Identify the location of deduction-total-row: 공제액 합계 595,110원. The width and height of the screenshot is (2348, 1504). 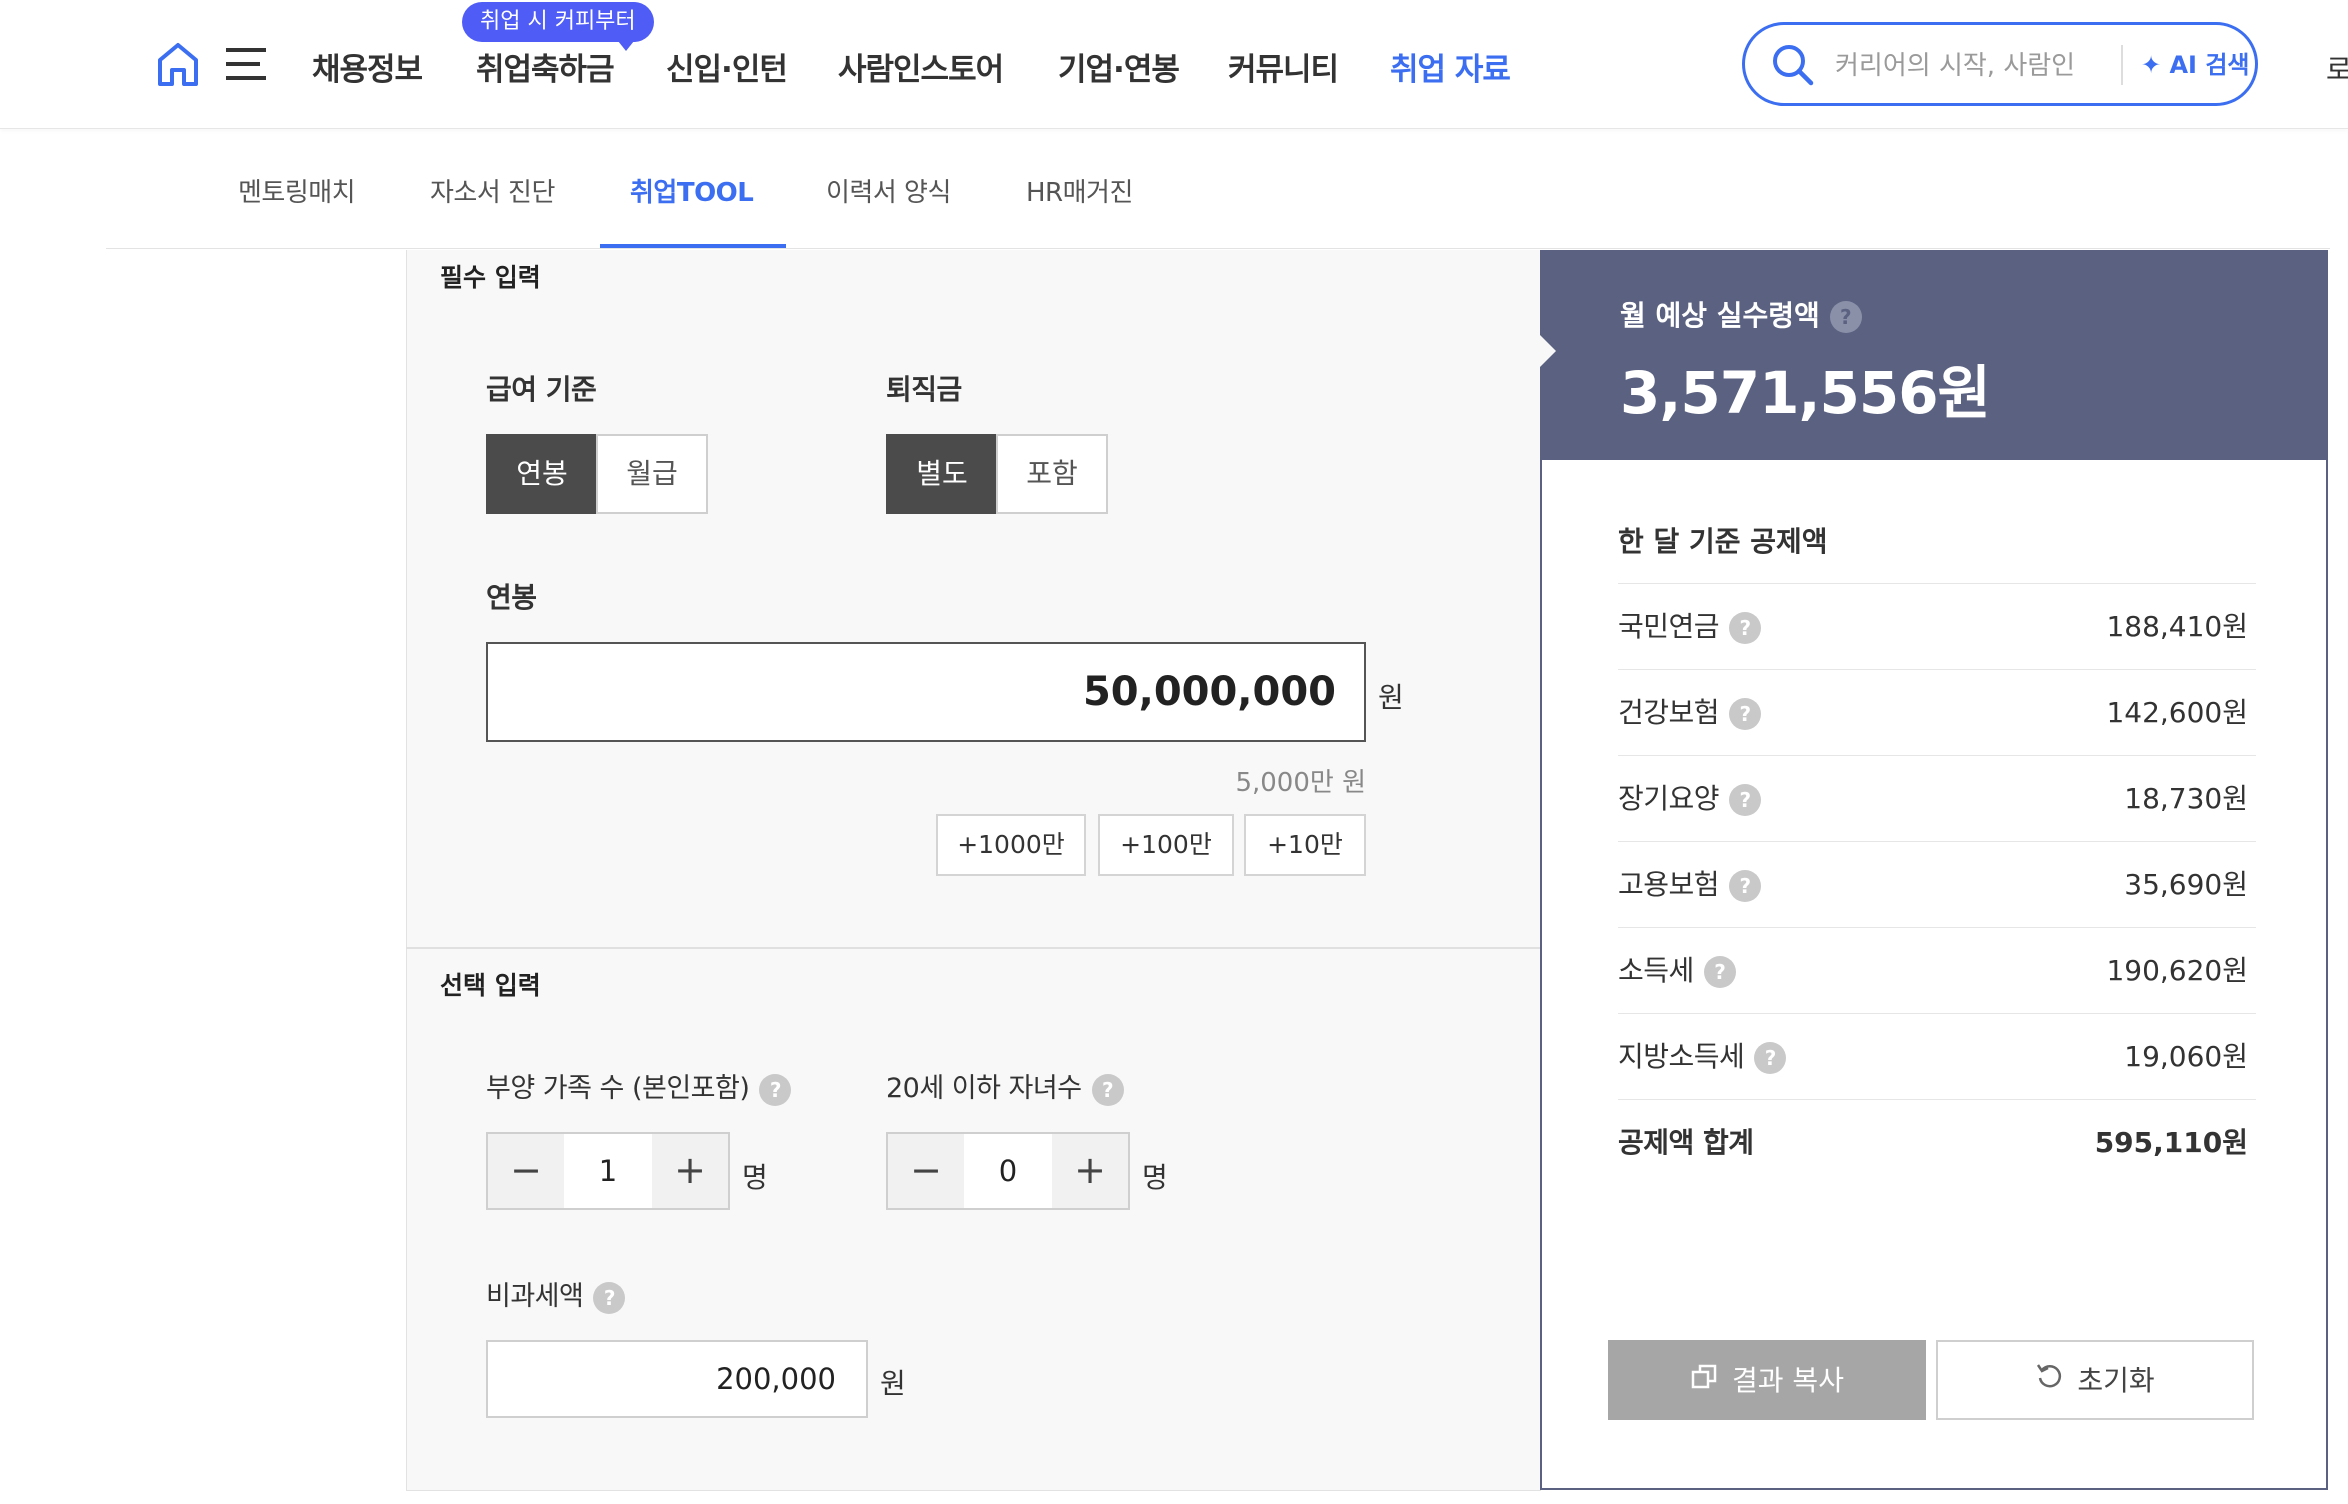
(1937, 1142).